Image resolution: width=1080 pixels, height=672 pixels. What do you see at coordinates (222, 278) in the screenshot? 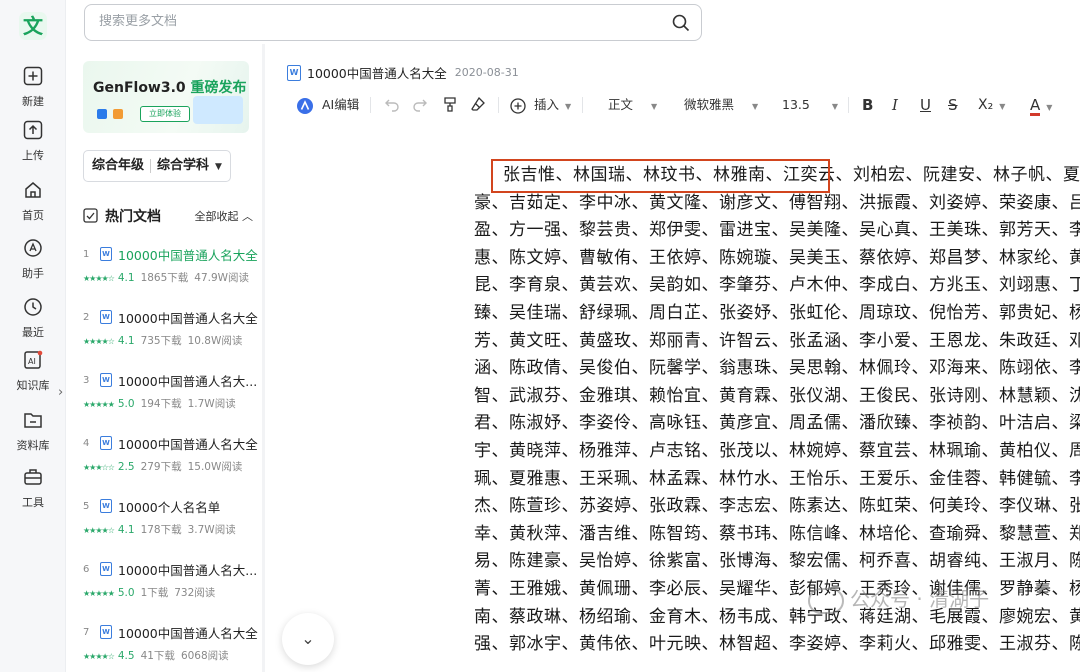
I see `read-count: 47.9W阅读` at bounding box center [222, 278].